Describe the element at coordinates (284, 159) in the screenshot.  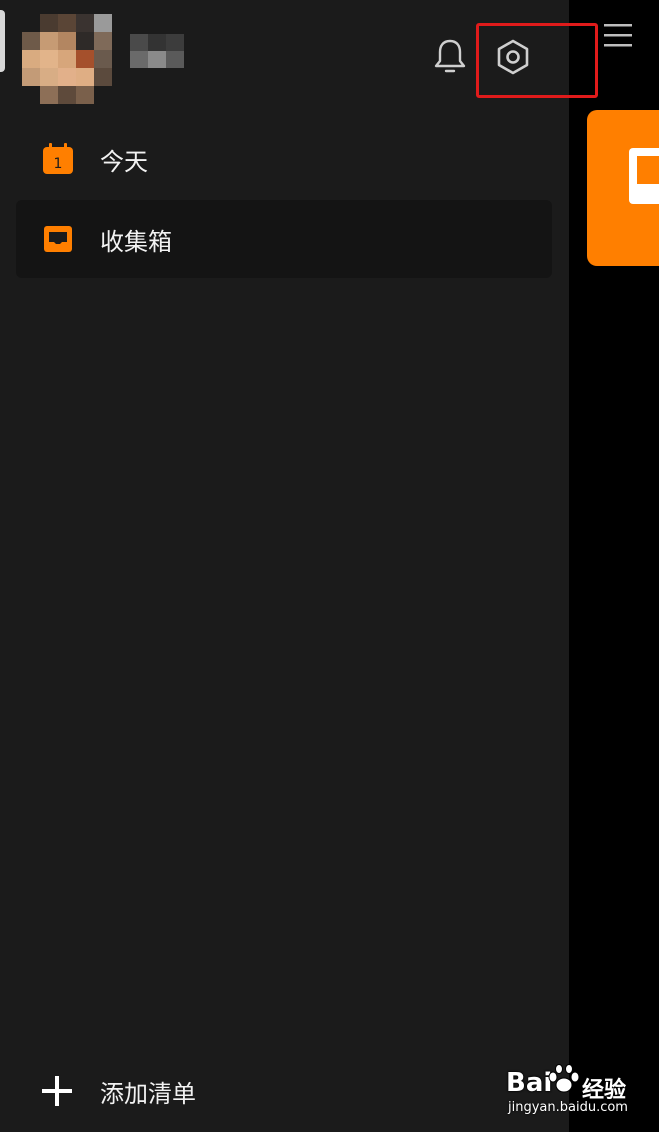
I see `nav-item-today: 1 今天` at that location.